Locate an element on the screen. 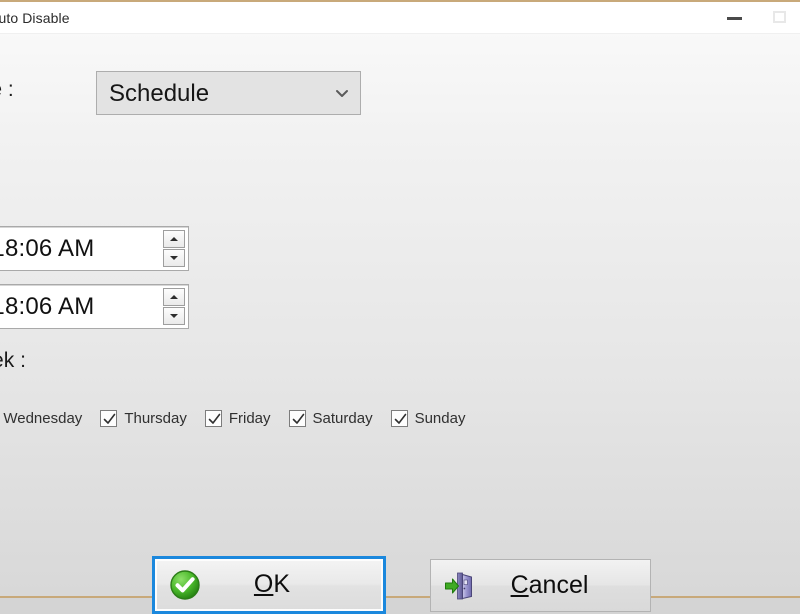  day-checkbox-label: Sunday is located at coordinates (440, 419).